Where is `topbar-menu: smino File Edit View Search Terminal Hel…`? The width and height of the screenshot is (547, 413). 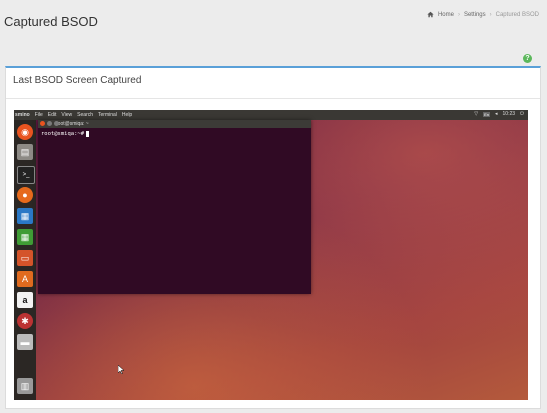 topbar-menu: smino File Edit View Search Terminal Hel… is located at coordinates (73, 115).